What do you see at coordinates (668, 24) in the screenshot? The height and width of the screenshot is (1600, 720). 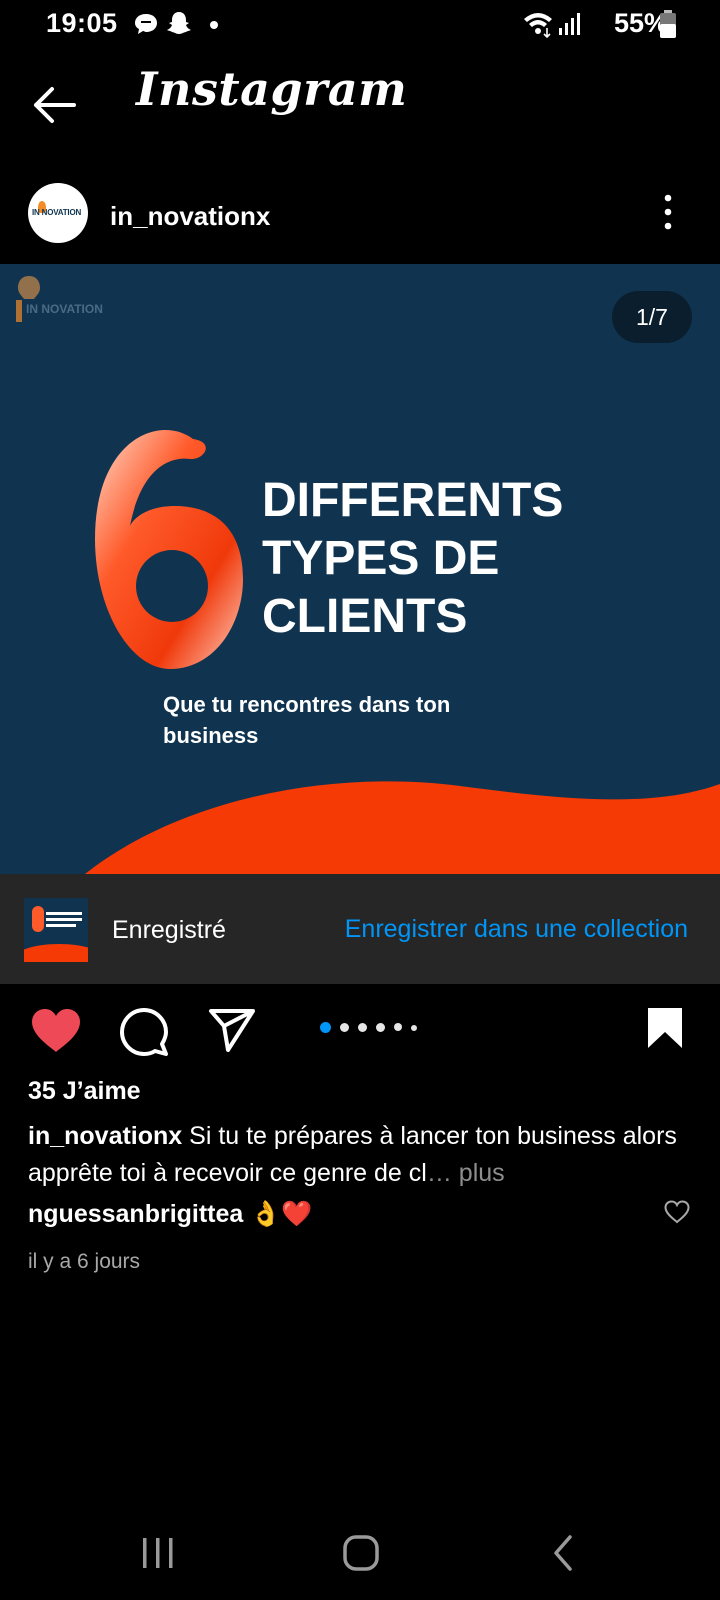 I see `battery-icon` at bounding box center [668, 24].